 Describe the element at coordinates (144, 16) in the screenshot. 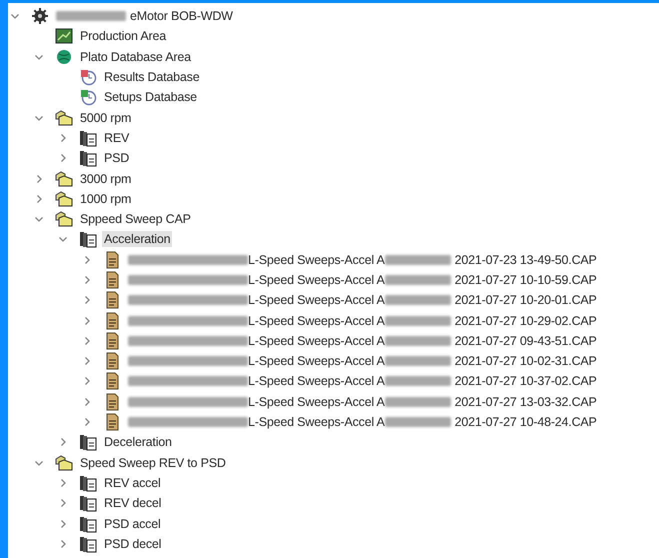

I see `tree-item-label: eMotor BOB-WDW` at that location.